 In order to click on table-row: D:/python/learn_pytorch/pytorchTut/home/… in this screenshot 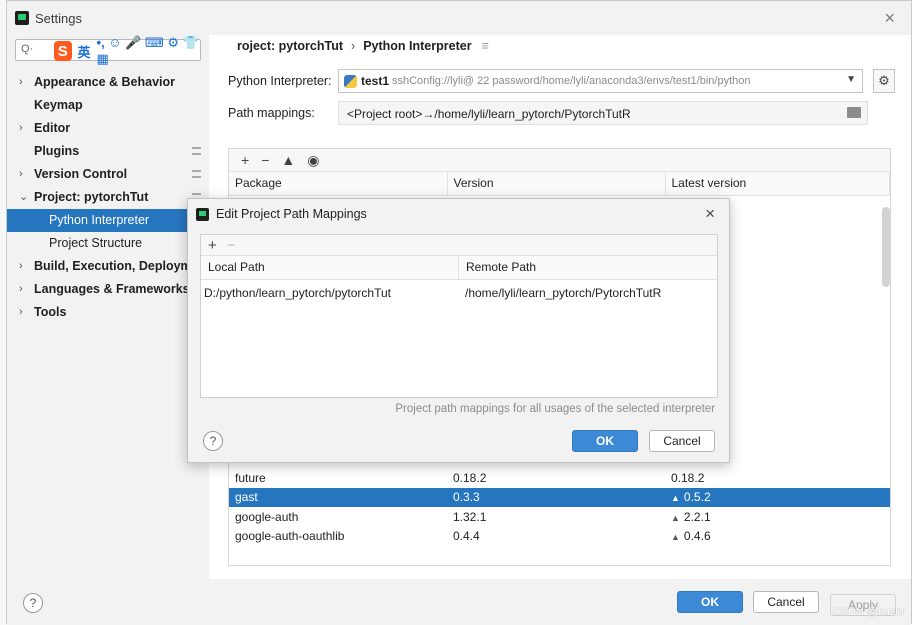, I will do `click(459, 293)`.